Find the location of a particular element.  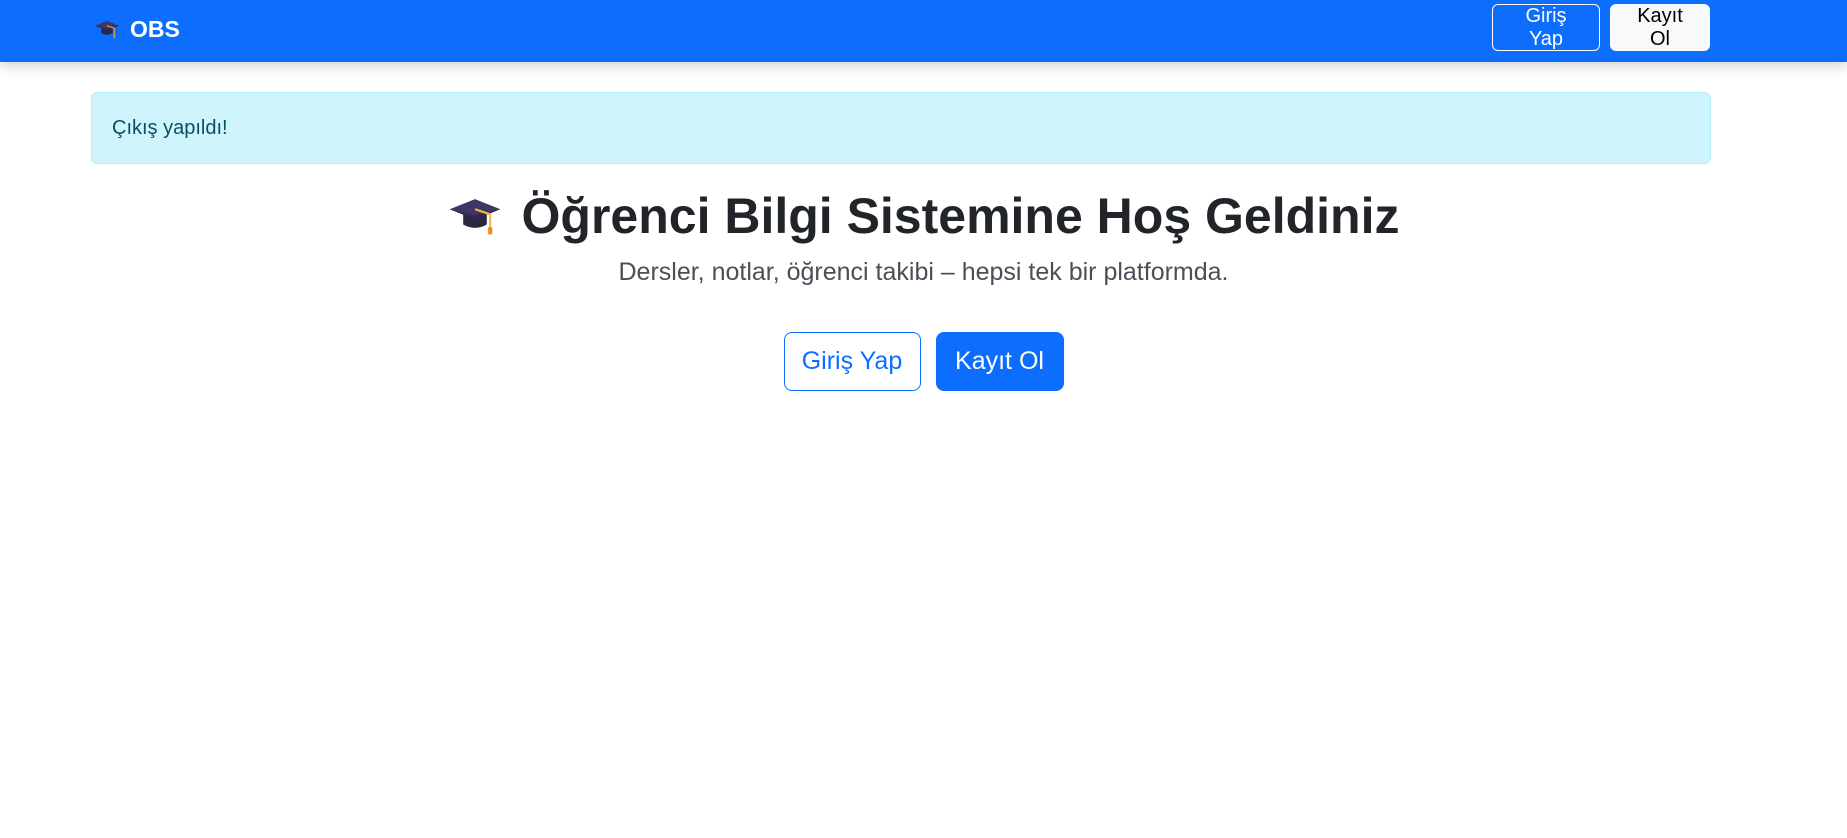

hero-login-button: Giriş Yap is located at coordinates (852, 361).